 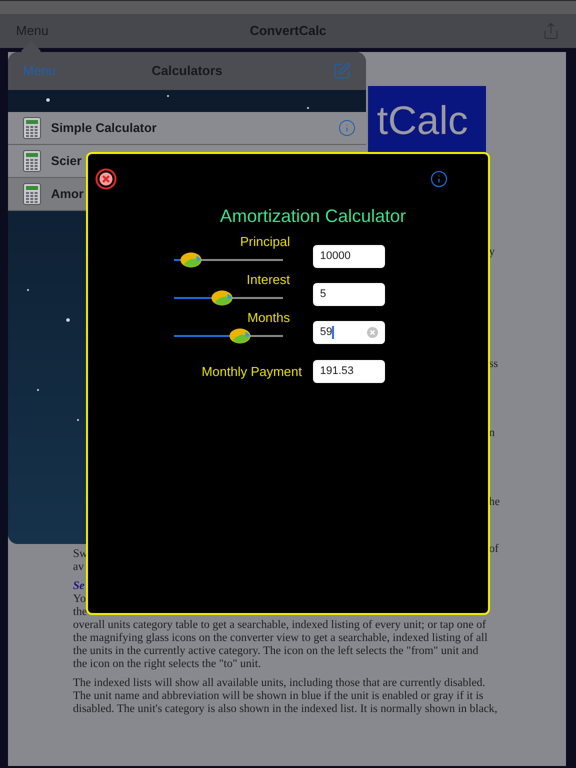 What do you see at coordinates (326, 332) in the screenshot?
I see `field-value: 59` at bounding box center [326, 332].